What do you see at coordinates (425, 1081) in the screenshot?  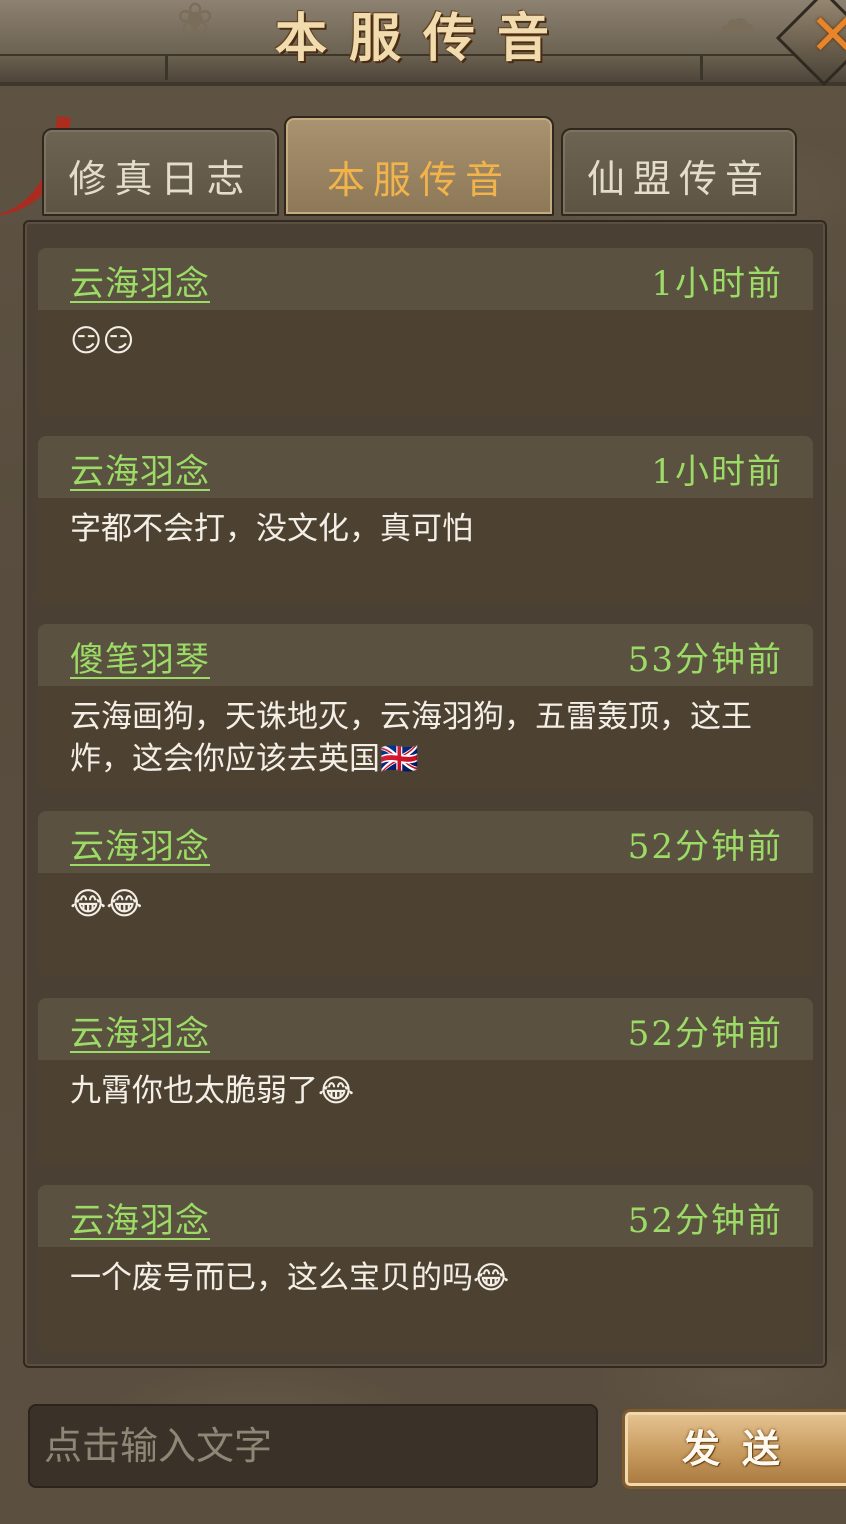 I see `message-item: 云海羽念 52分钟前 九霄你也太脆弱了😂` at bounding box center [425, 1081].